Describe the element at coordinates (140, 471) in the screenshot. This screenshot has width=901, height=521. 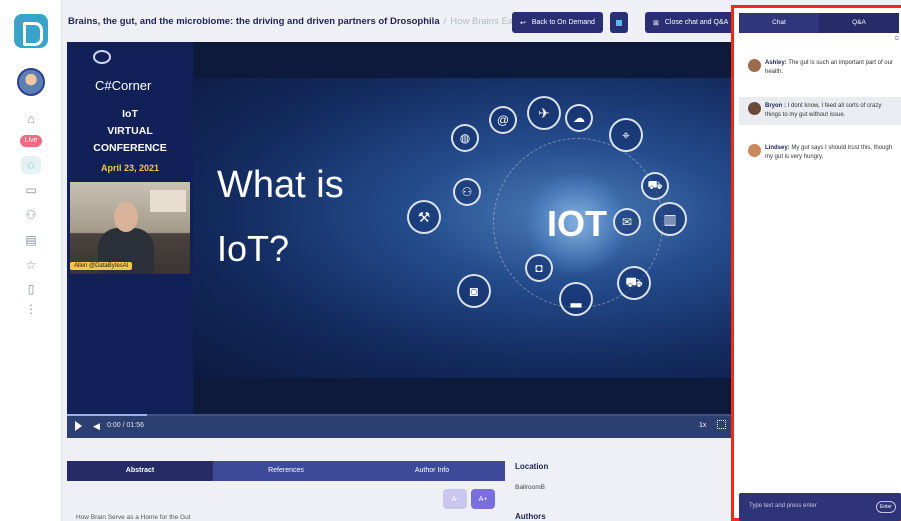
I see `tab-abstract: Abstract` at that location.